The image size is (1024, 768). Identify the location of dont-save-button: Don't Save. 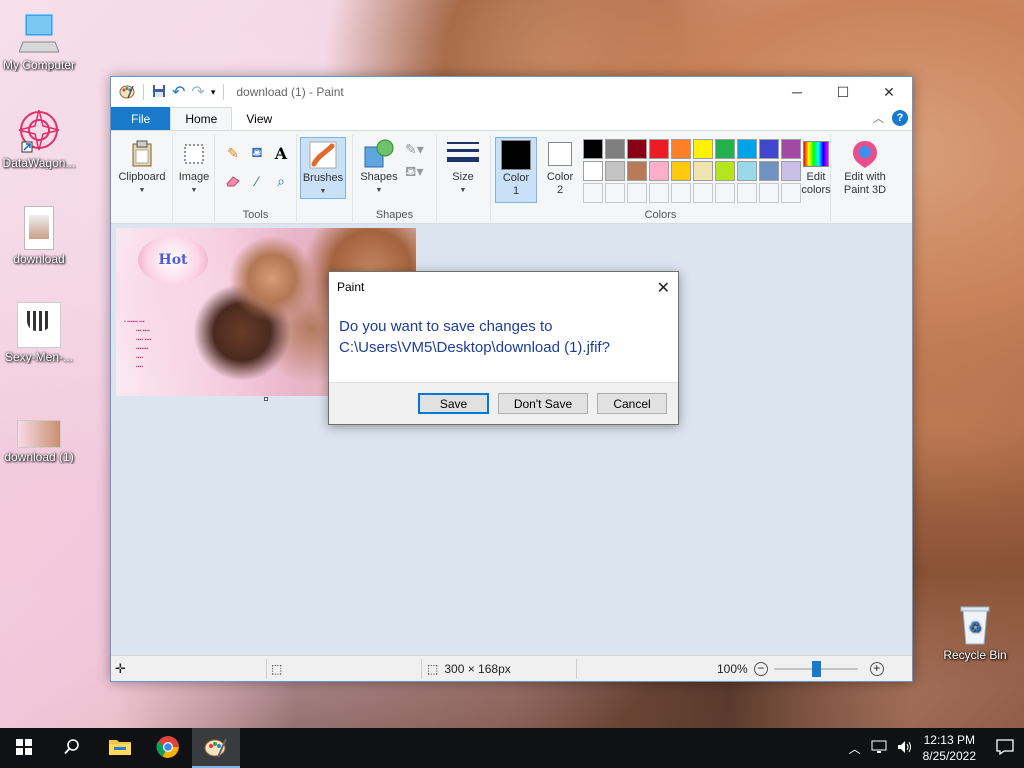
(543, 403).